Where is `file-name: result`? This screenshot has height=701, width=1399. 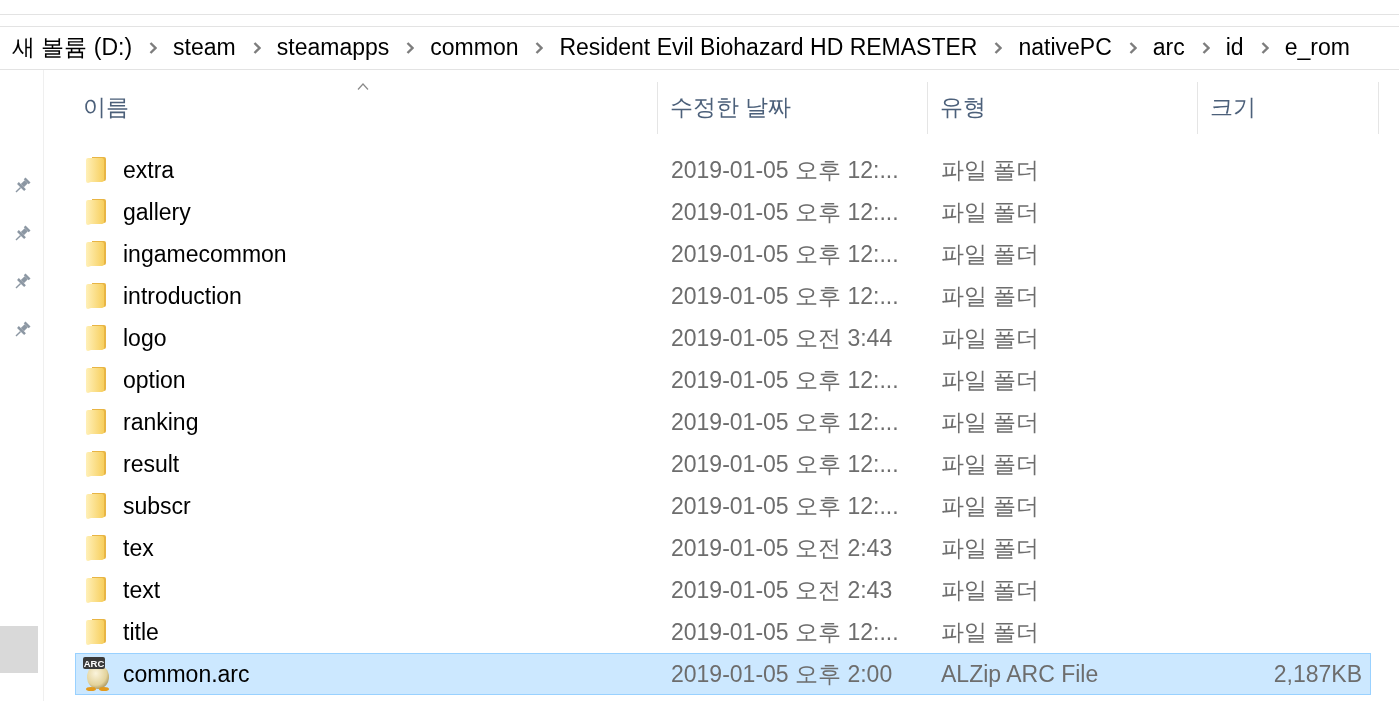
file-name: result is located at coordinates (151, 464).